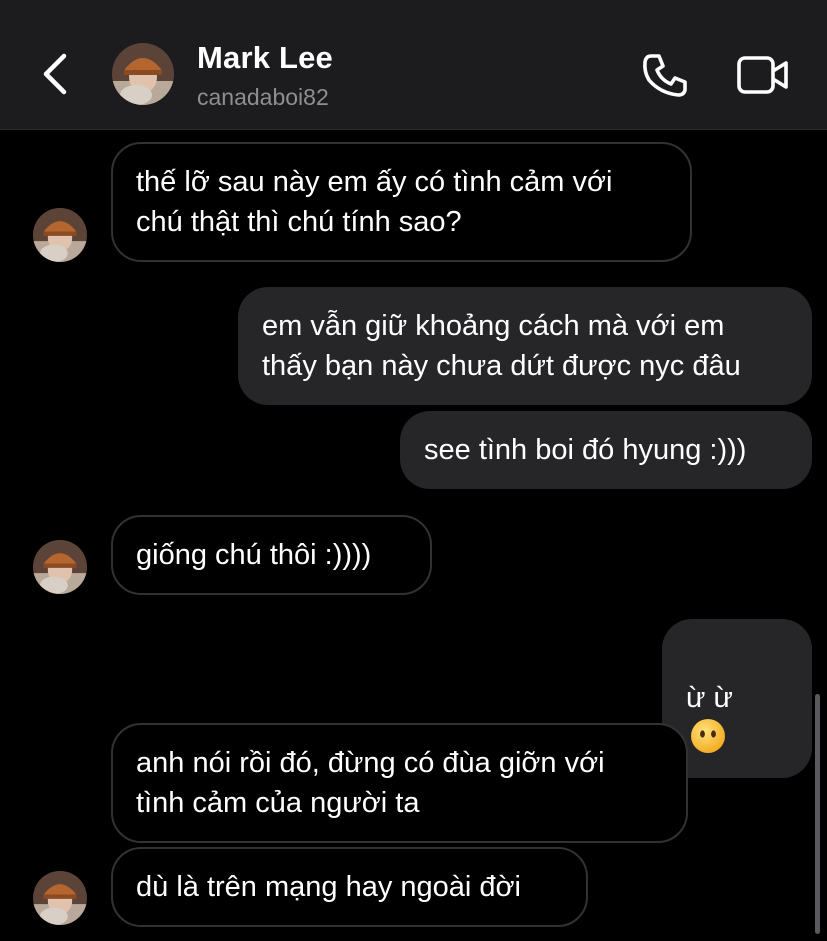 This screenshot has width=827, height=941. I want to click on video-call-button, so click(763, 75).